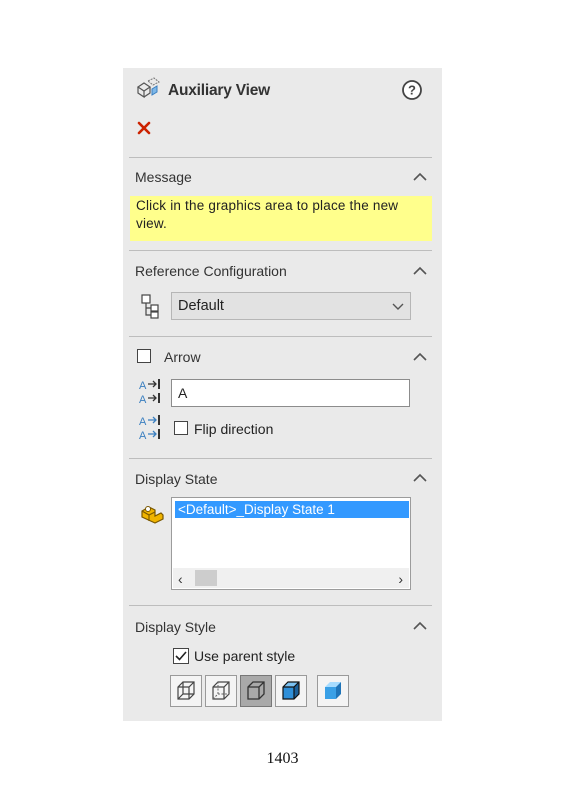  I want to click on close-button, so click(144, 128).